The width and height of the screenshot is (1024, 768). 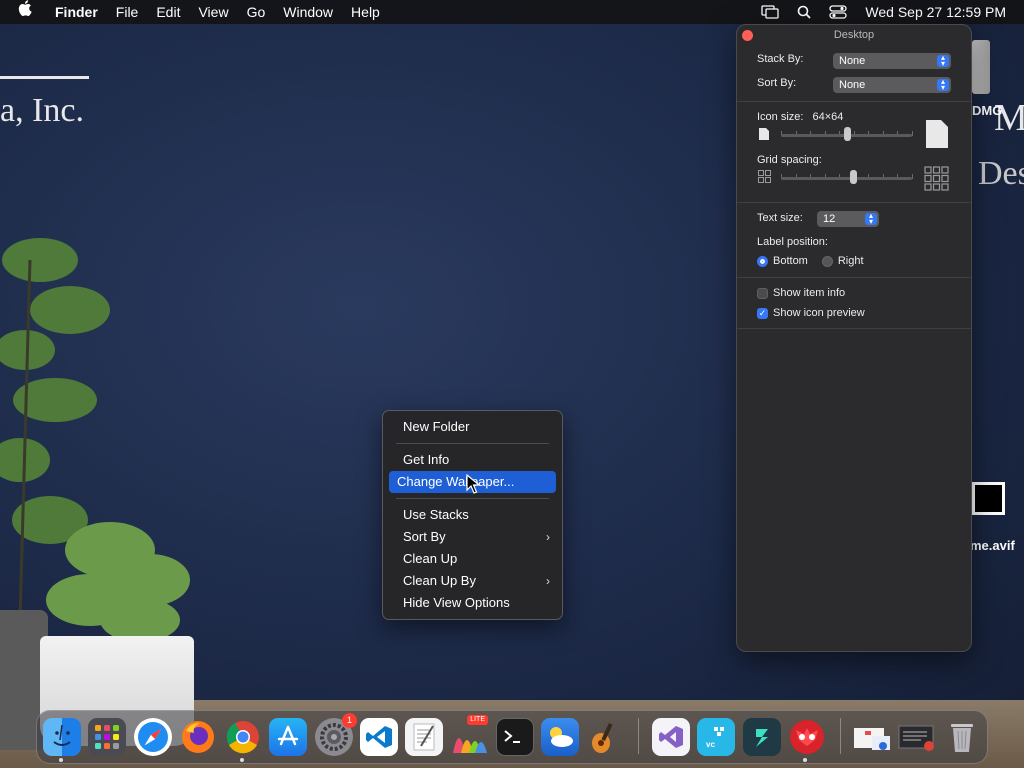 I want to click on large-grid-icon, so click(x=936, y=178).